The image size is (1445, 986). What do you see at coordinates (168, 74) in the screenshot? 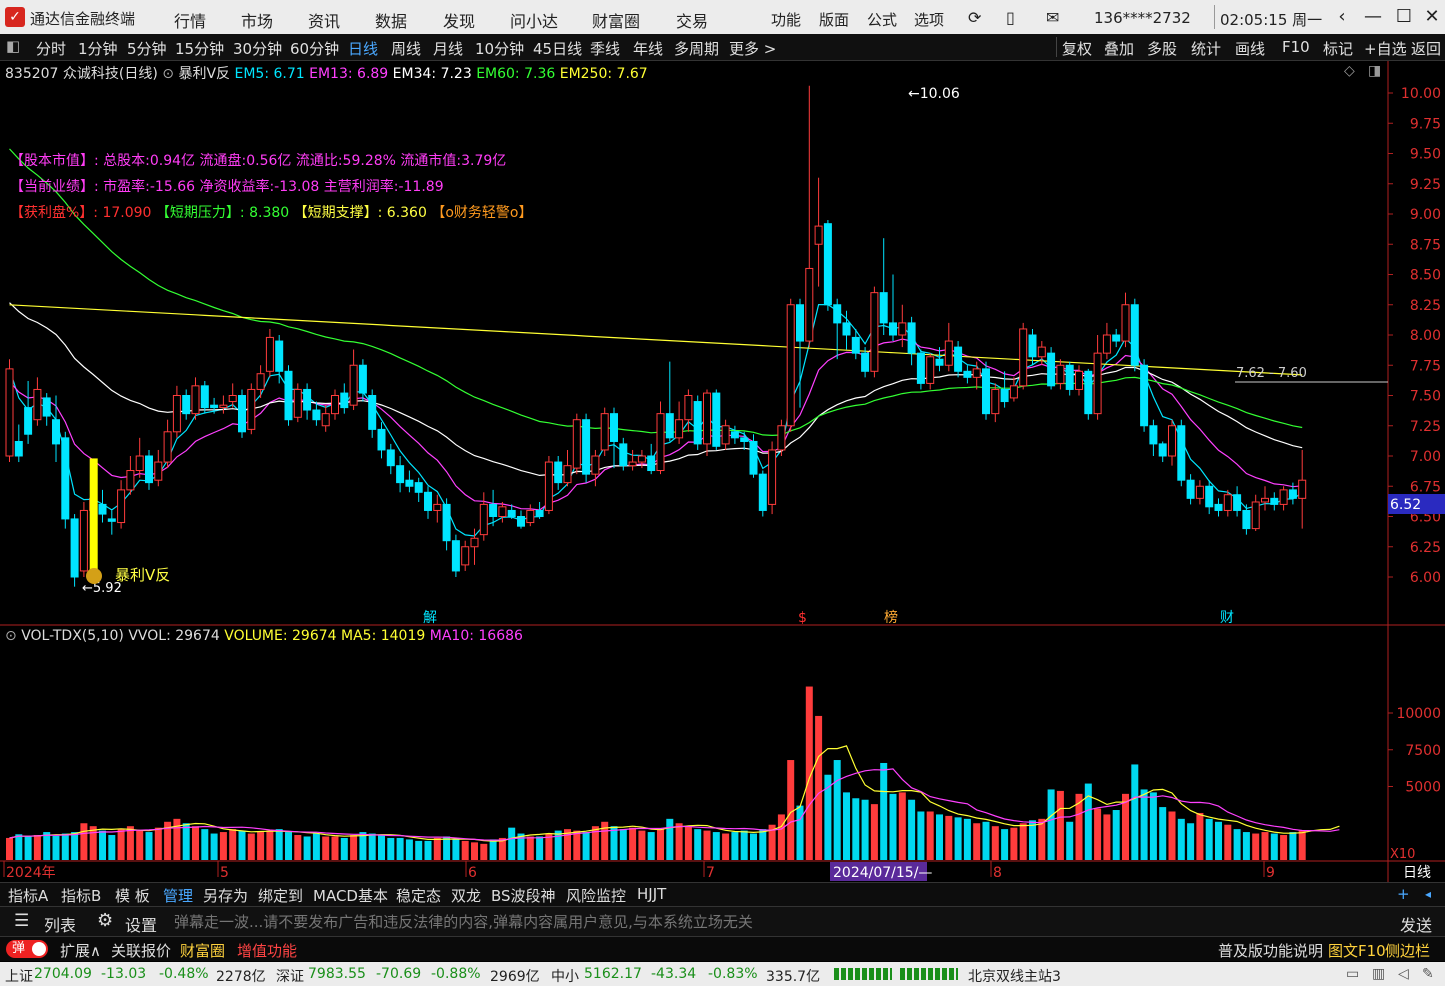
I see `indicator-toggle-icon: ⊙` at bounding box center [168, 74].